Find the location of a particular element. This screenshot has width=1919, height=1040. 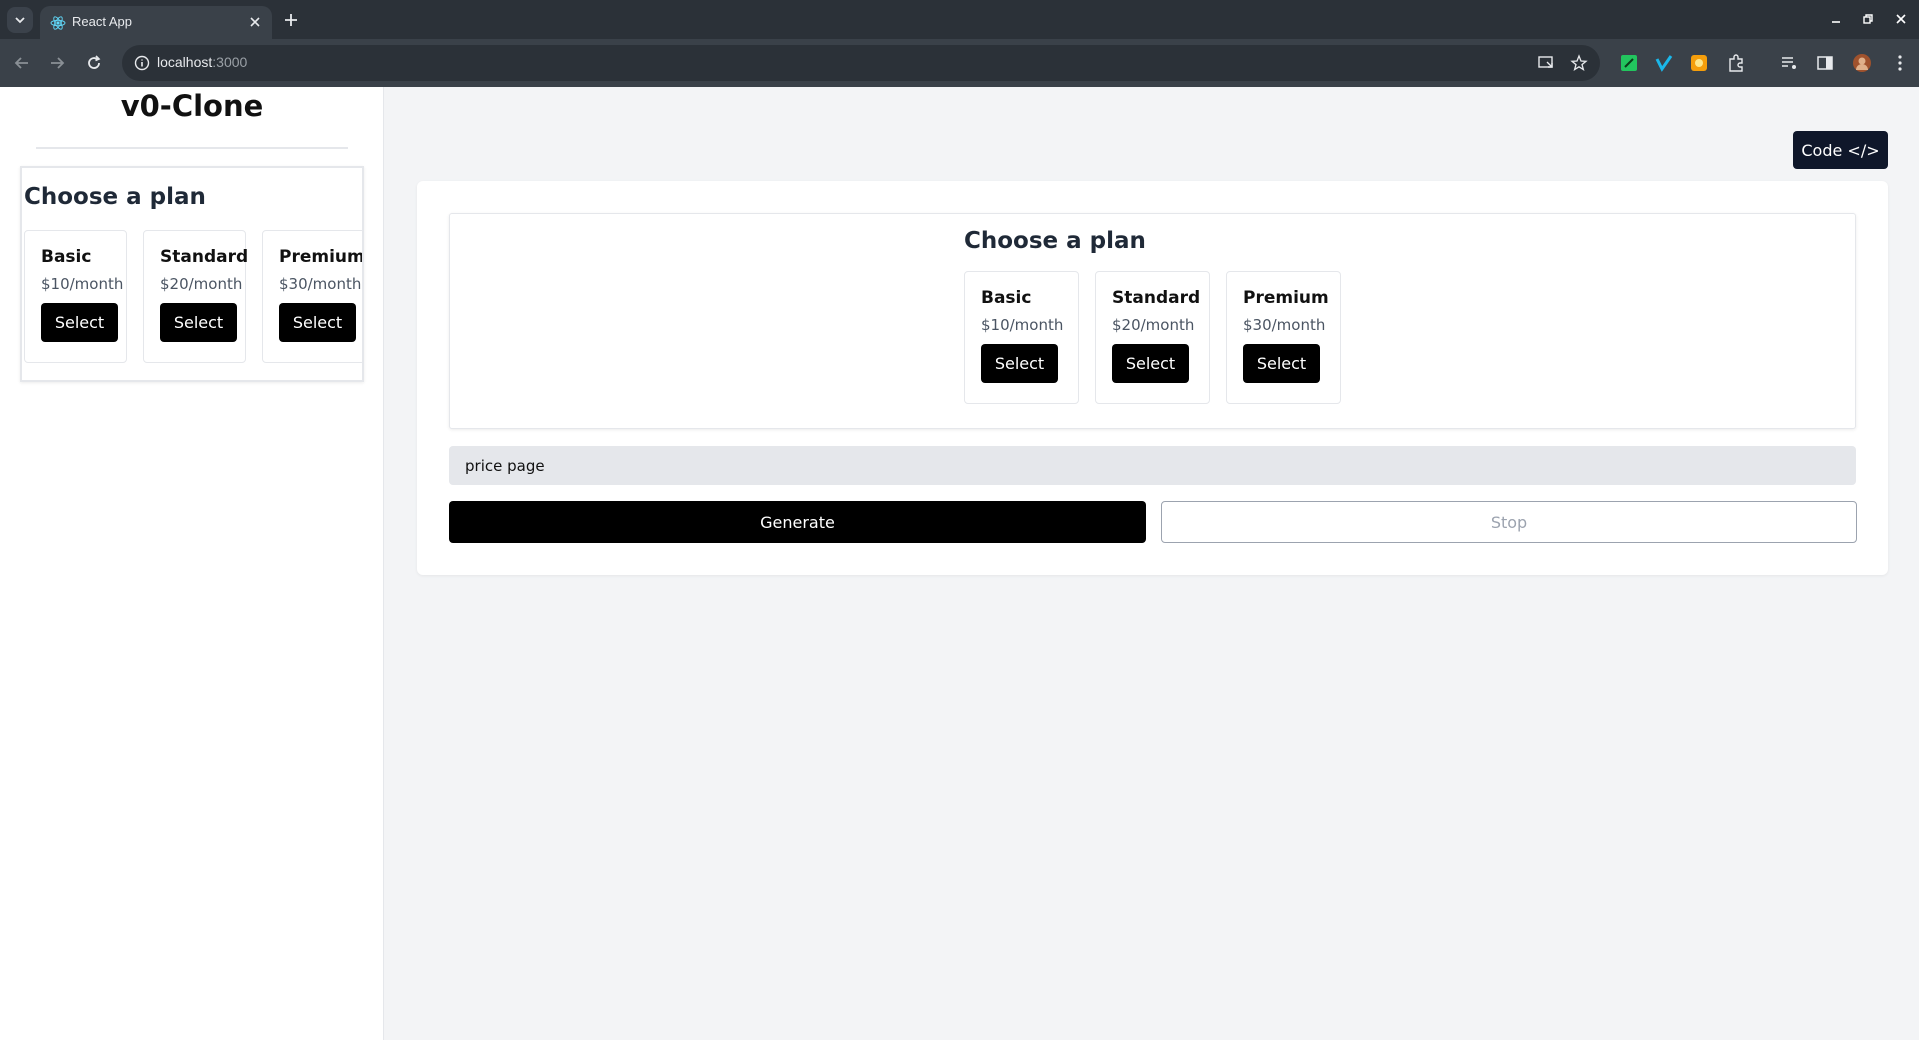

install-app-icon is located at coordinates (1546, 63).